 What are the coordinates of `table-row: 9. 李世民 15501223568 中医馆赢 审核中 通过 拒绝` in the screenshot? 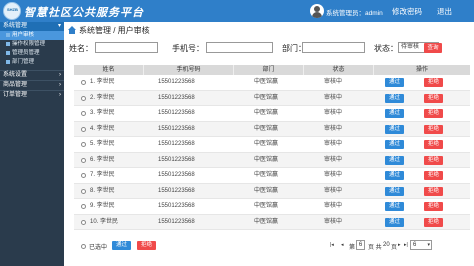 It's located at (272, 207).